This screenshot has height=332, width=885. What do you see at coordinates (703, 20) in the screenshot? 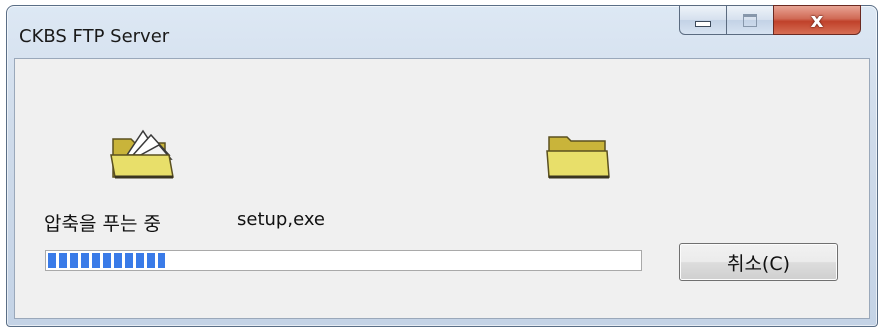
I see `minimize-button` at bounding box center [703, 20].